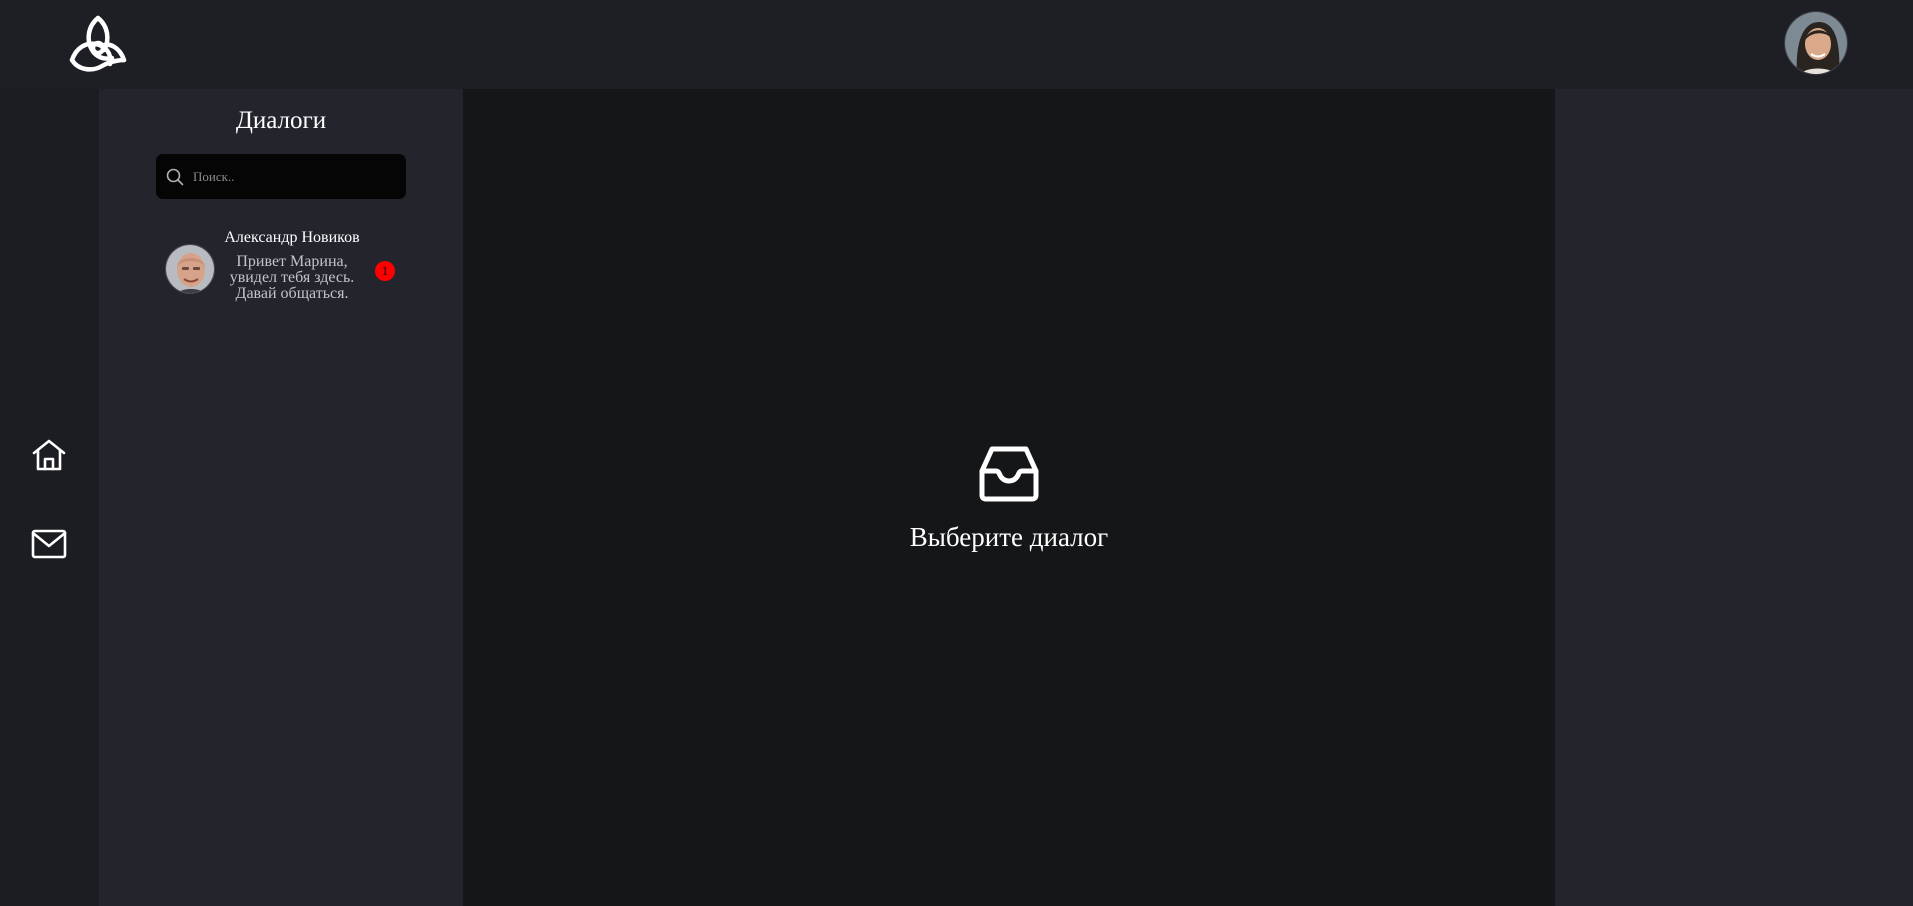  I want to click on home-icon, so click(49, 455).